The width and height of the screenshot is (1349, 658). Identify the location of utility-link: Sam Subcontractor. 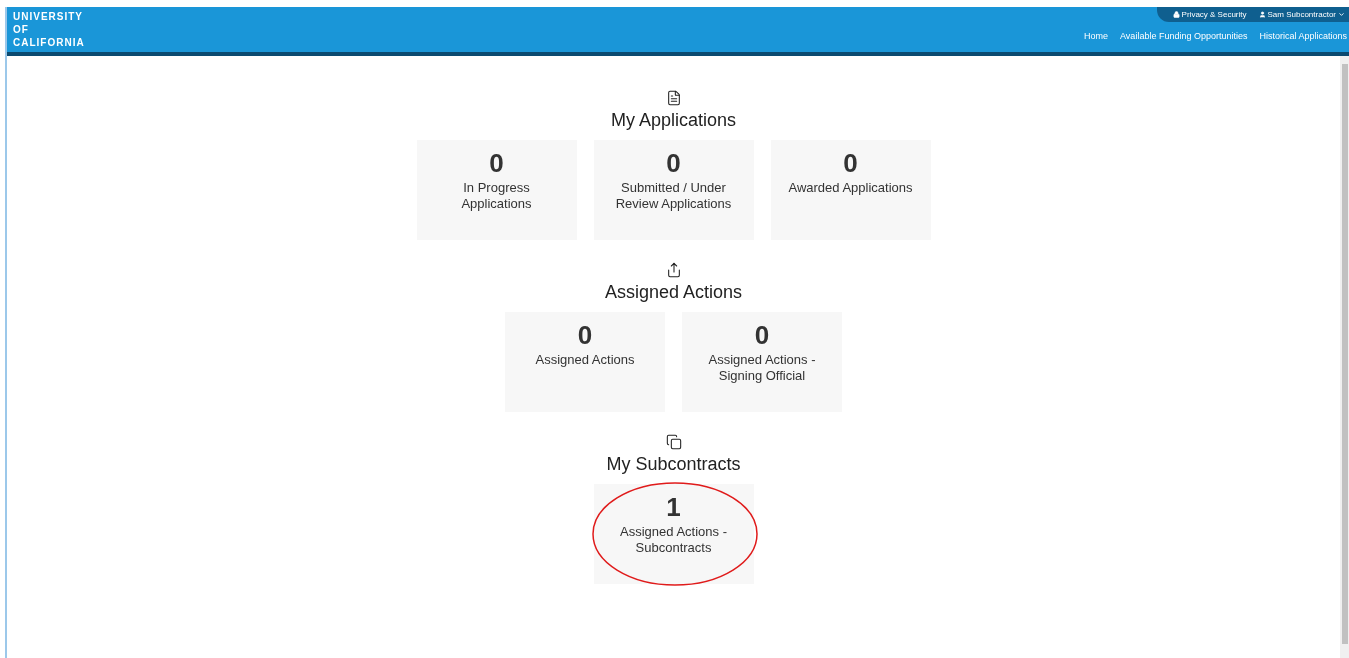
(1301, 14).